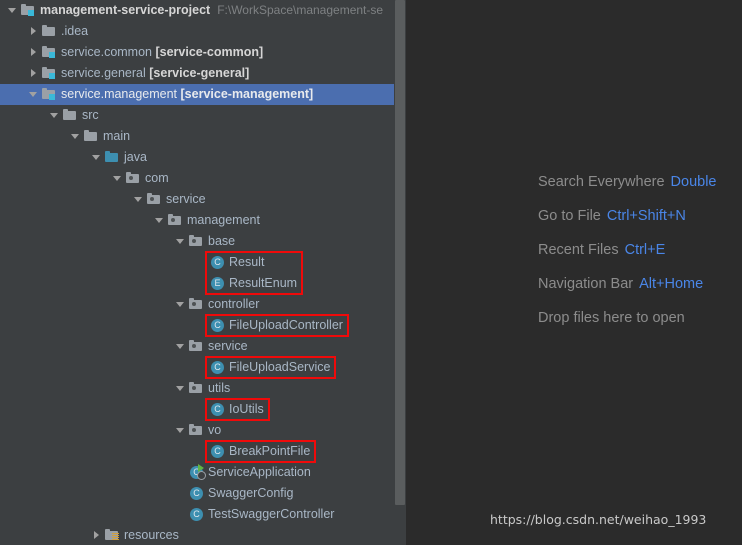 This screenshot has height=545, width=742. I want to click on tree-row-service-common: service.common [service-common], so click(203, 52).